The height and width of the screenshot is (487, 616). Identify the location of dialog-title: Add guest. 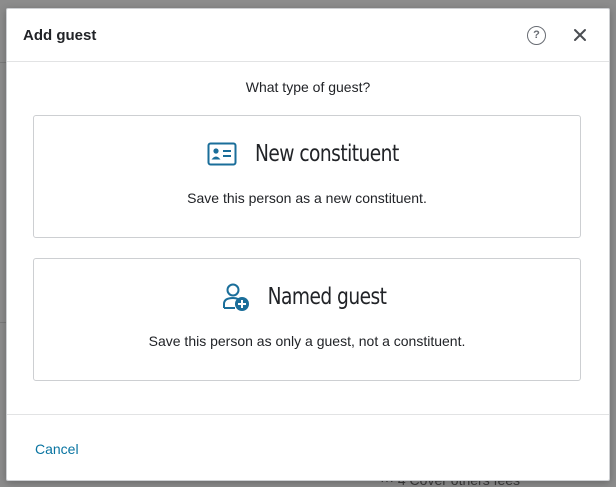
(60, 35).